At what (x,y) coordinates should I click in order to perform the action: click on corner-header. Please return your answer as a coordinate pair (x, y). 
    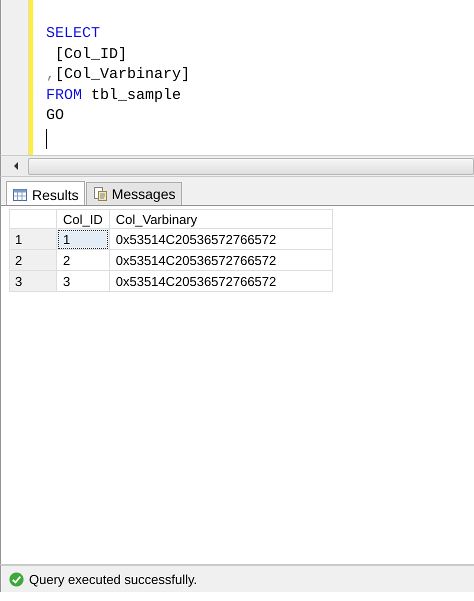
    Looking at the image, I should click on (33, 219).